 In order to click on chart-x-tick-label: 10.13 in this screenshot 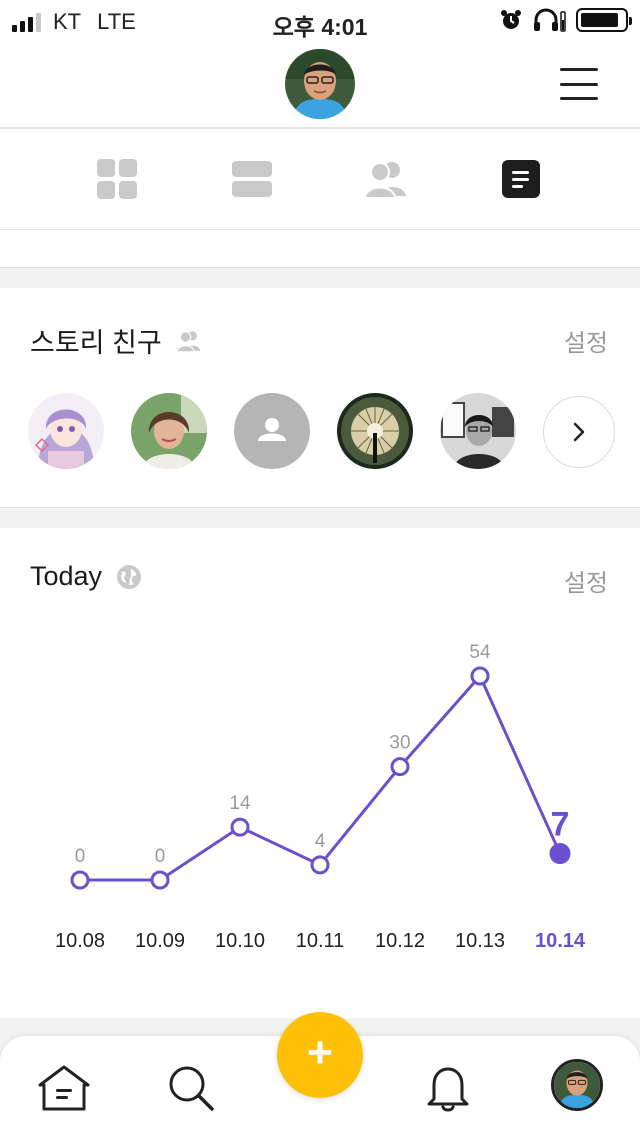, I will do `click(480, 941)`.